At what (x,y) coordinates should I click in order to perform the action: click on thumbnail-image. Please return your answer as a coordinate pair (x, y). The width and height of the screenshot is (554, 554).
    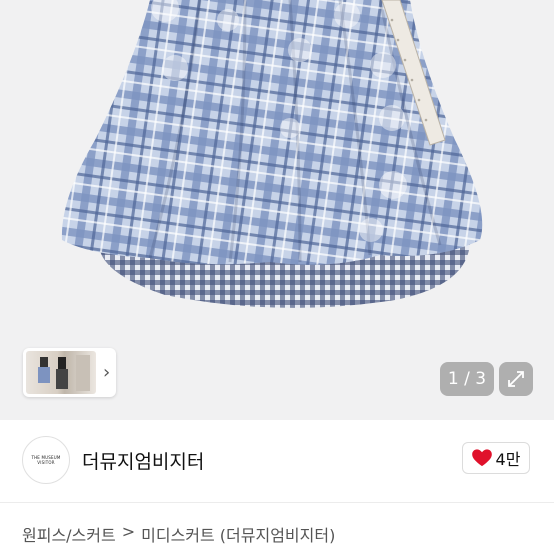
    Looking at the image, I should click on (61, 372).